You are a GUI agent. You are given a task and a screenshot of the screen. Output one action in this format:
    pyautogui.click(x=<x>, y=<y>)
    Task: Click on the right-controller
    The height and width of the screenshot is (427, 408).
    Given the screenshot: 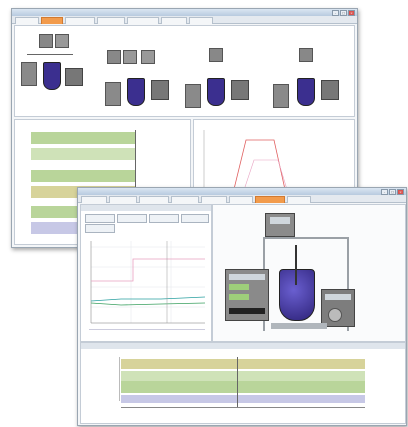 What is the action you would take?
    pyautogui.click(x=338, y=308)
    